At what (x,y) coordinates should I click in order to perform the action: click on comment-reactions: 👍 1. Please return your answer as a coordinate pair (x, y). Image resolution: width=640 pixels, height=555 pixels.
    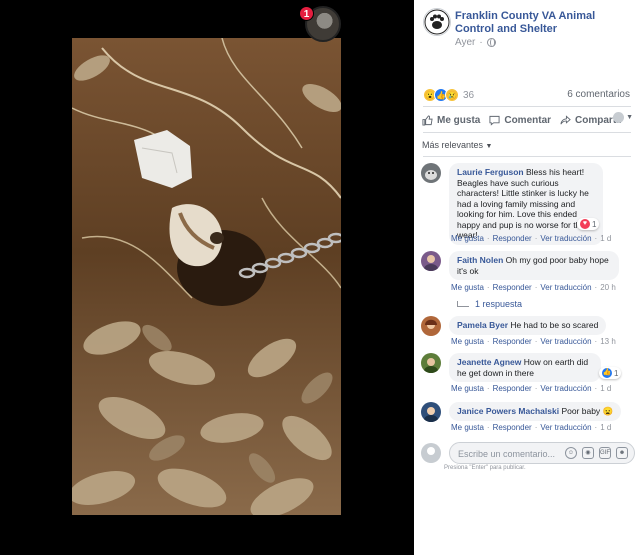
    Looking at the image, I should click on (610, 373).